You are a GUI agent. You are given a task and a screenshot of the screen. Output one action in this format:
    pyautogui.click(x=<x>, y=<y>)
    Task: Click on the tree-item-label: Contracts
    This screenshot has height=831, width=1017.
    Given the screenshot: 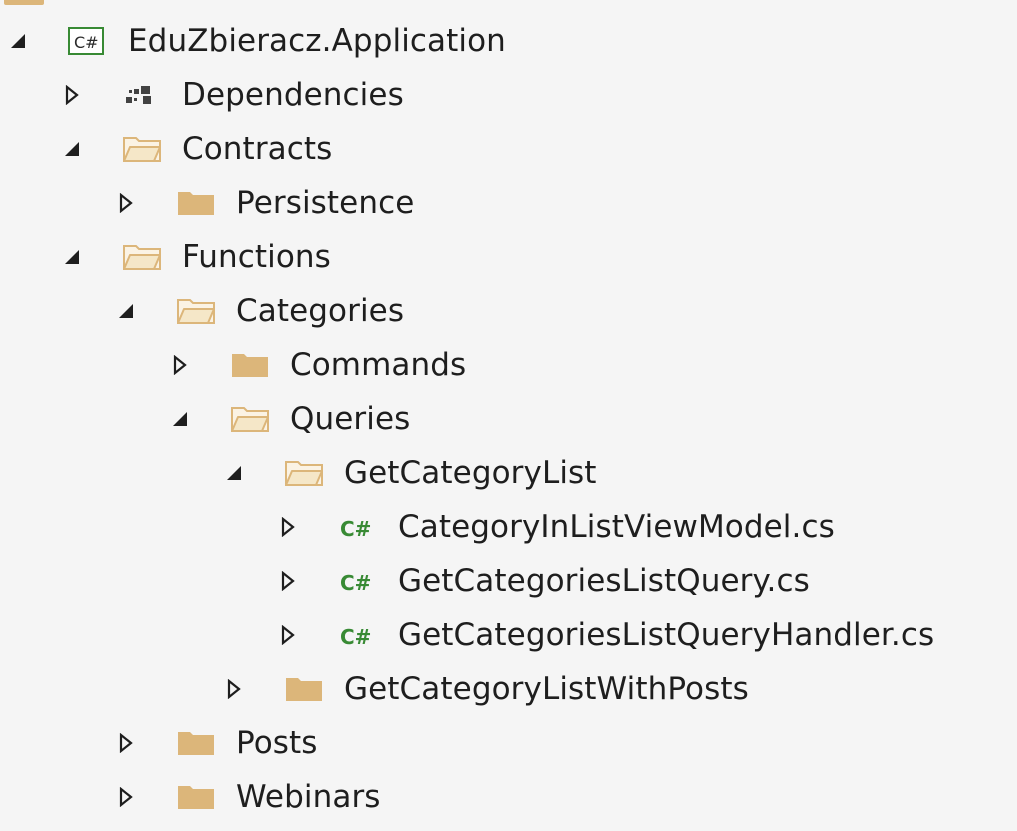 What is the action you would take?
    pyautogui.click(x=257, y=149)
    